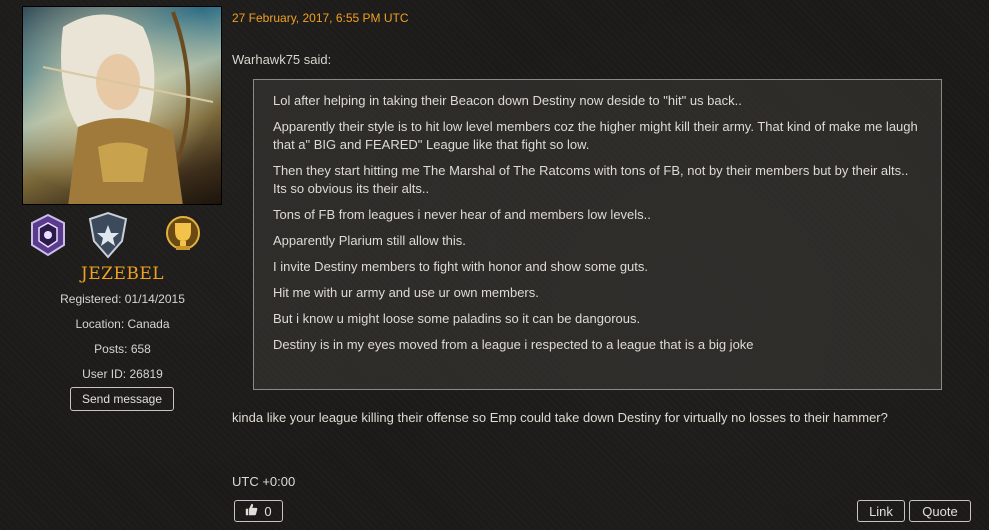 This screenshot has height=530, width=989. Describe the element at coordinates (281, 59) in the screenshot. I see `quote-author: Warhawk75 said:` at that location.